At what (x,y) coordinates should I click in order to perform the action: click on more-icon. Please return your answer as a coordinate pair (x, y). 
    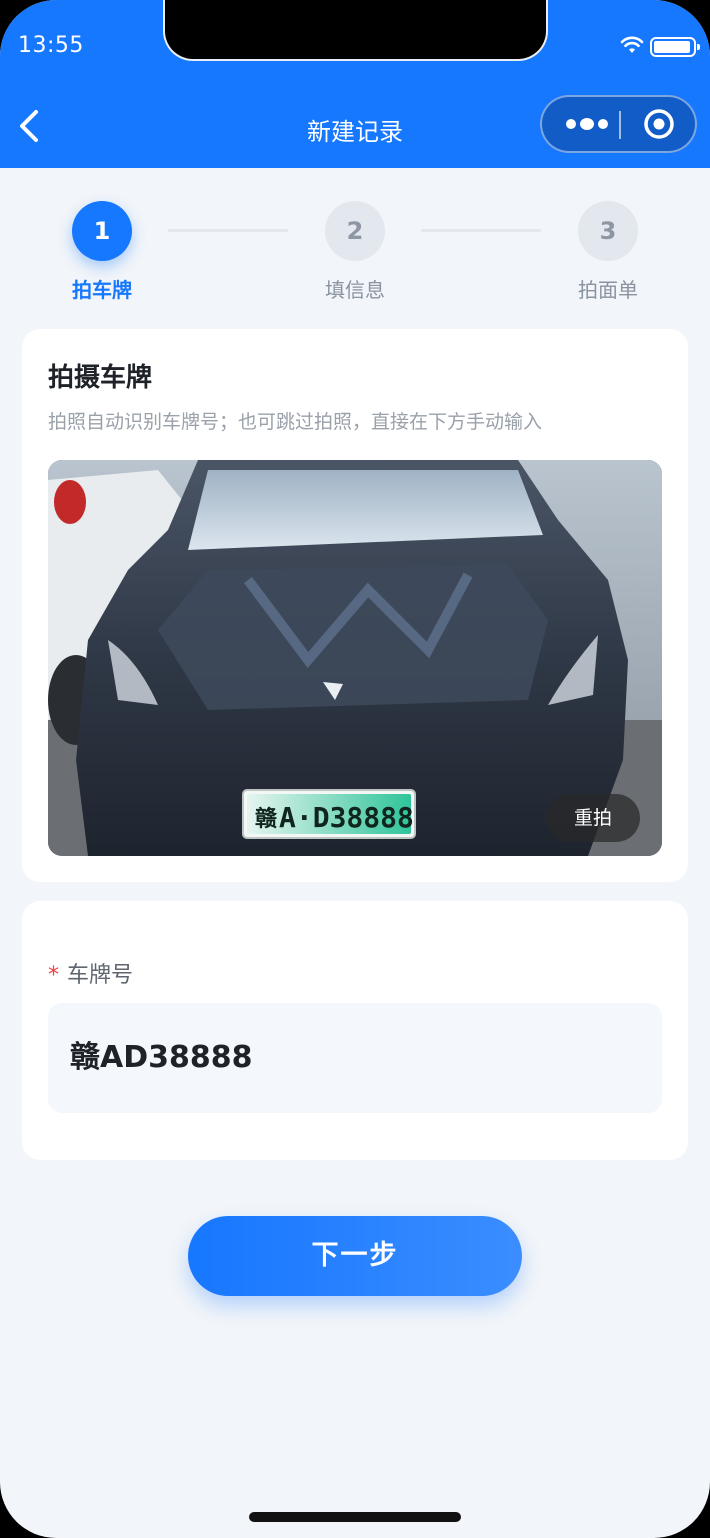
    Looking at the image, I should click on (587, 124).